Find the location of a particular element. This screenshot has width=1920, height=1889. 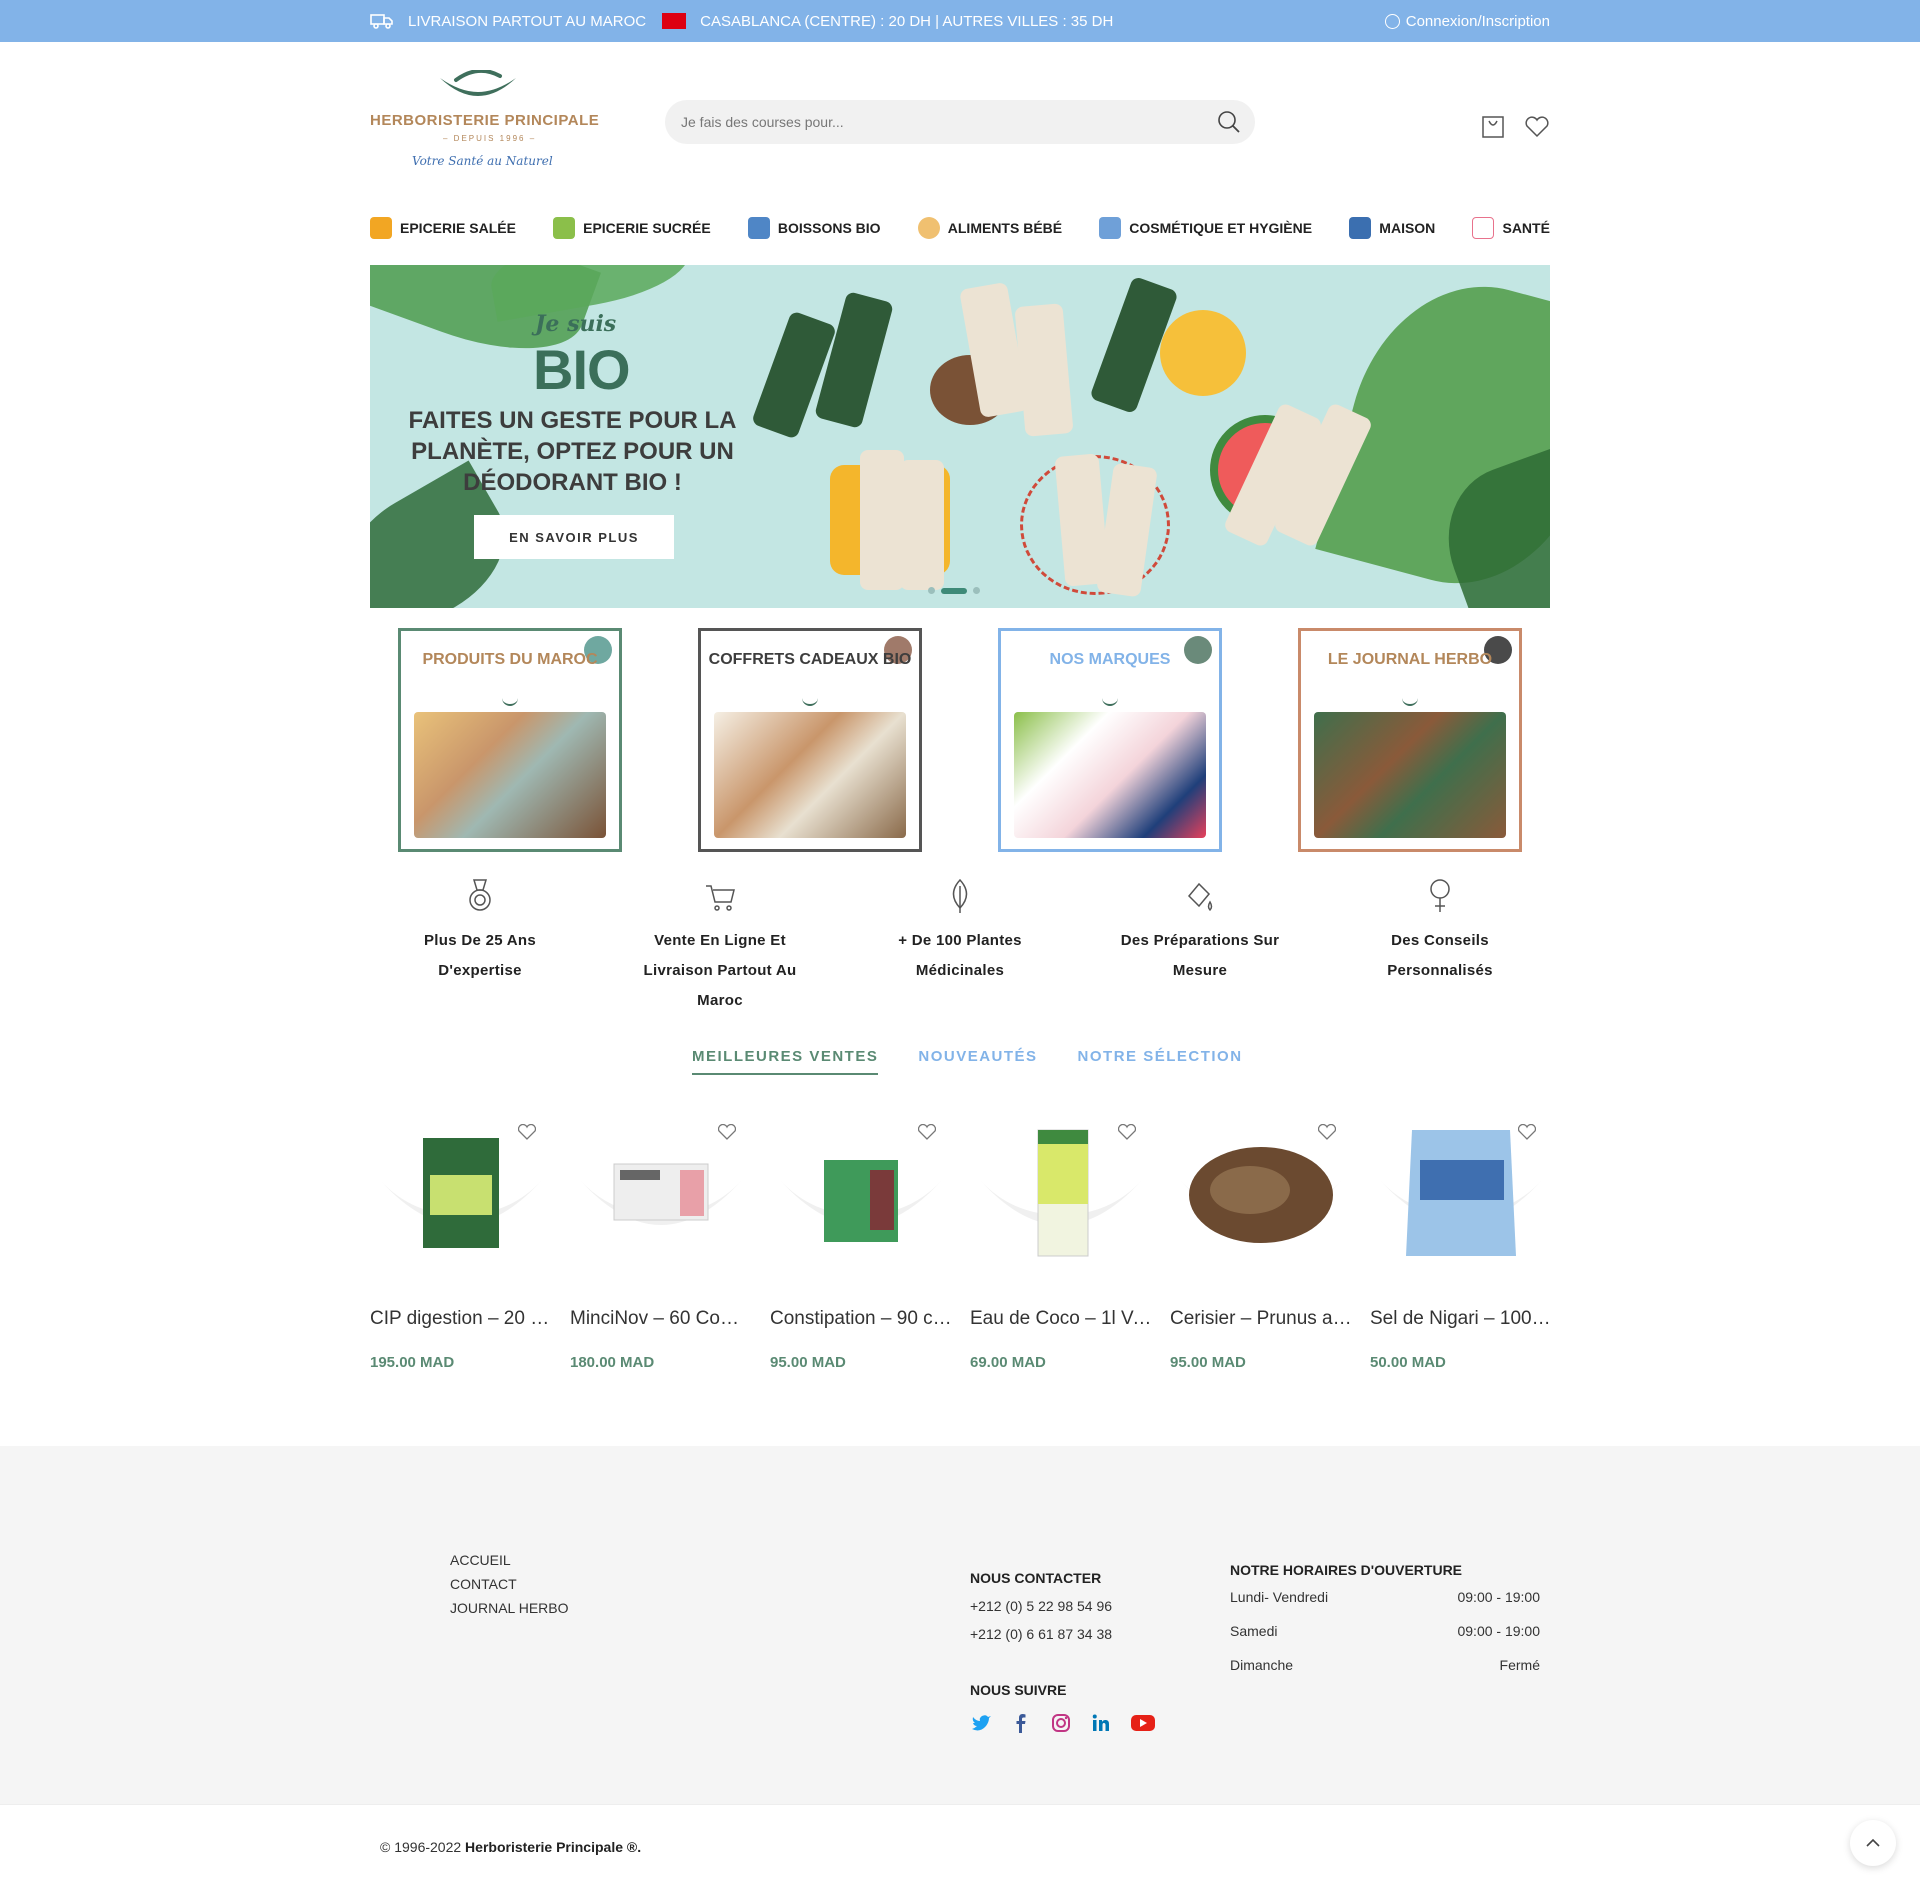

tile-nos-marques: NOS MARQUES is located at coordinates (1110, 740).